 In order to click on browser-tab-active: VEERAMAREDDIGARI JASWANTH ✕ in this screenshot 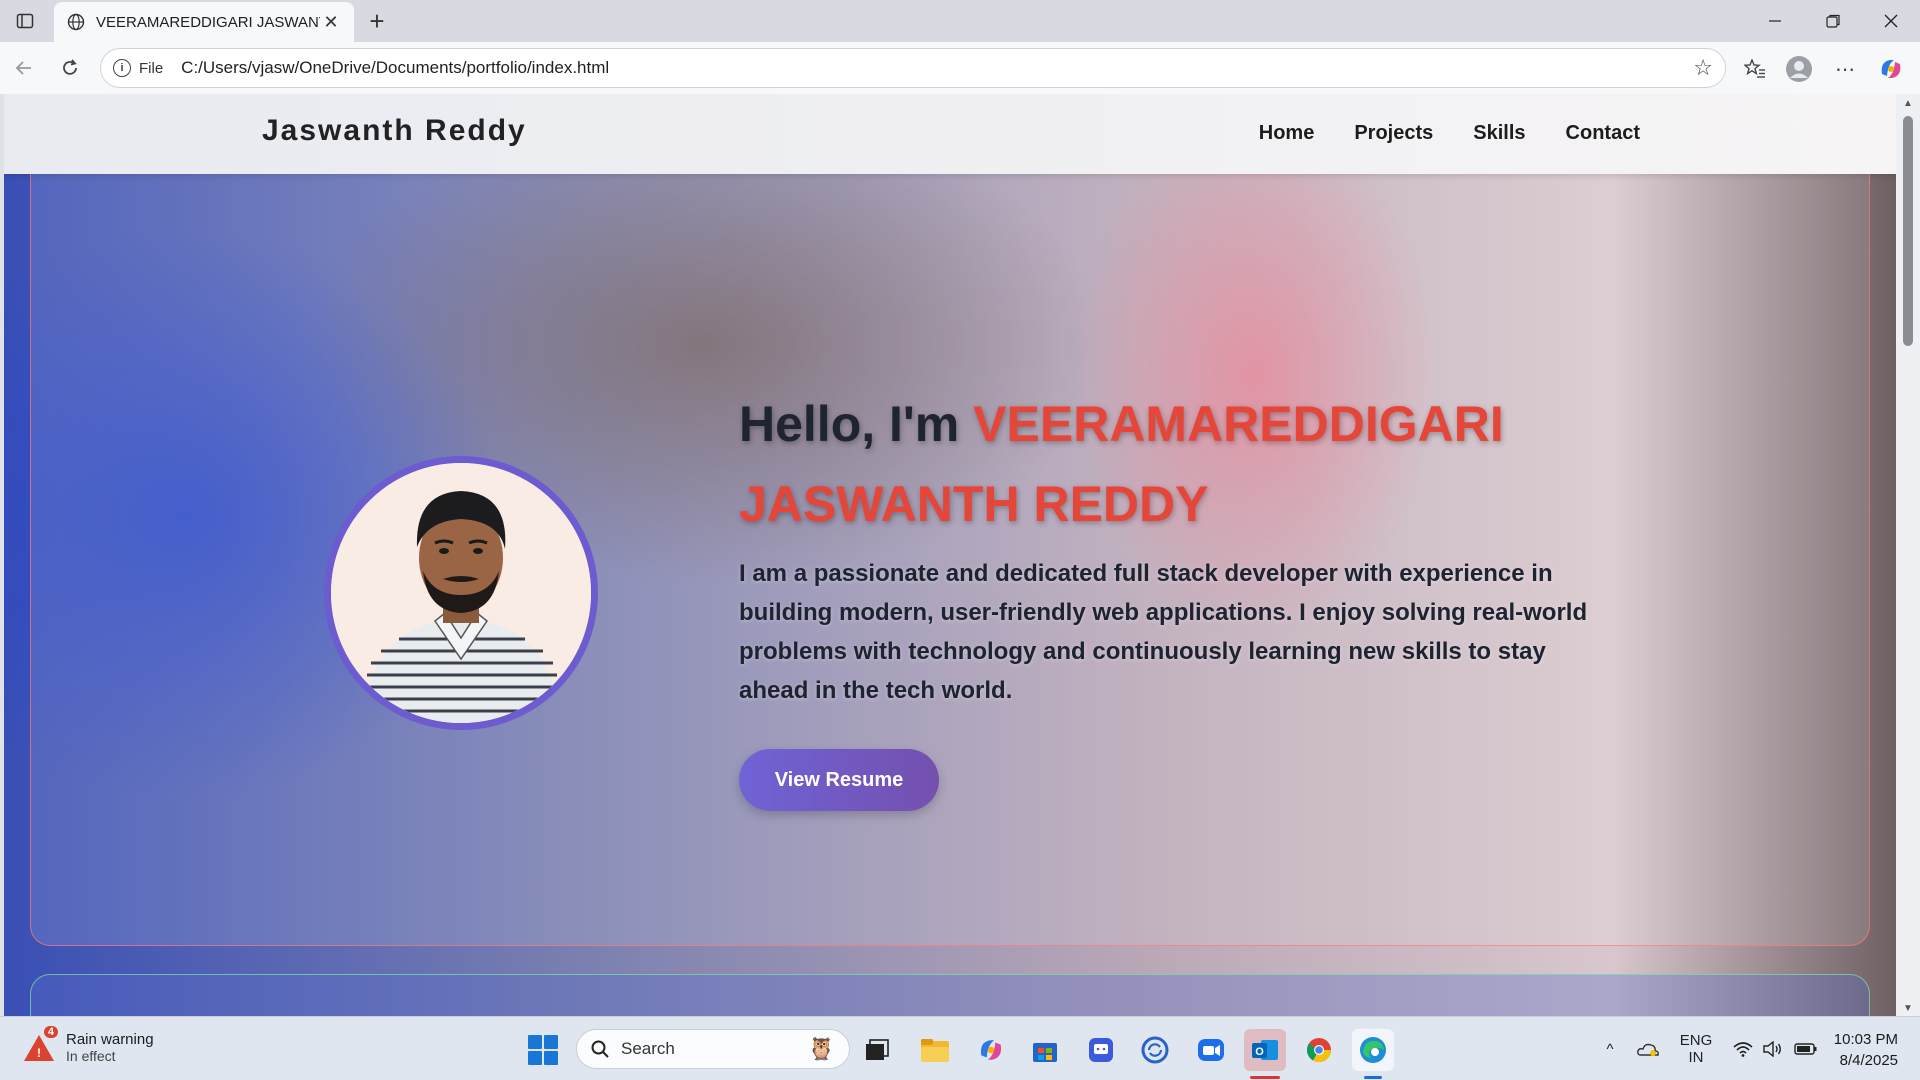, I will do `click(204, 22)`.